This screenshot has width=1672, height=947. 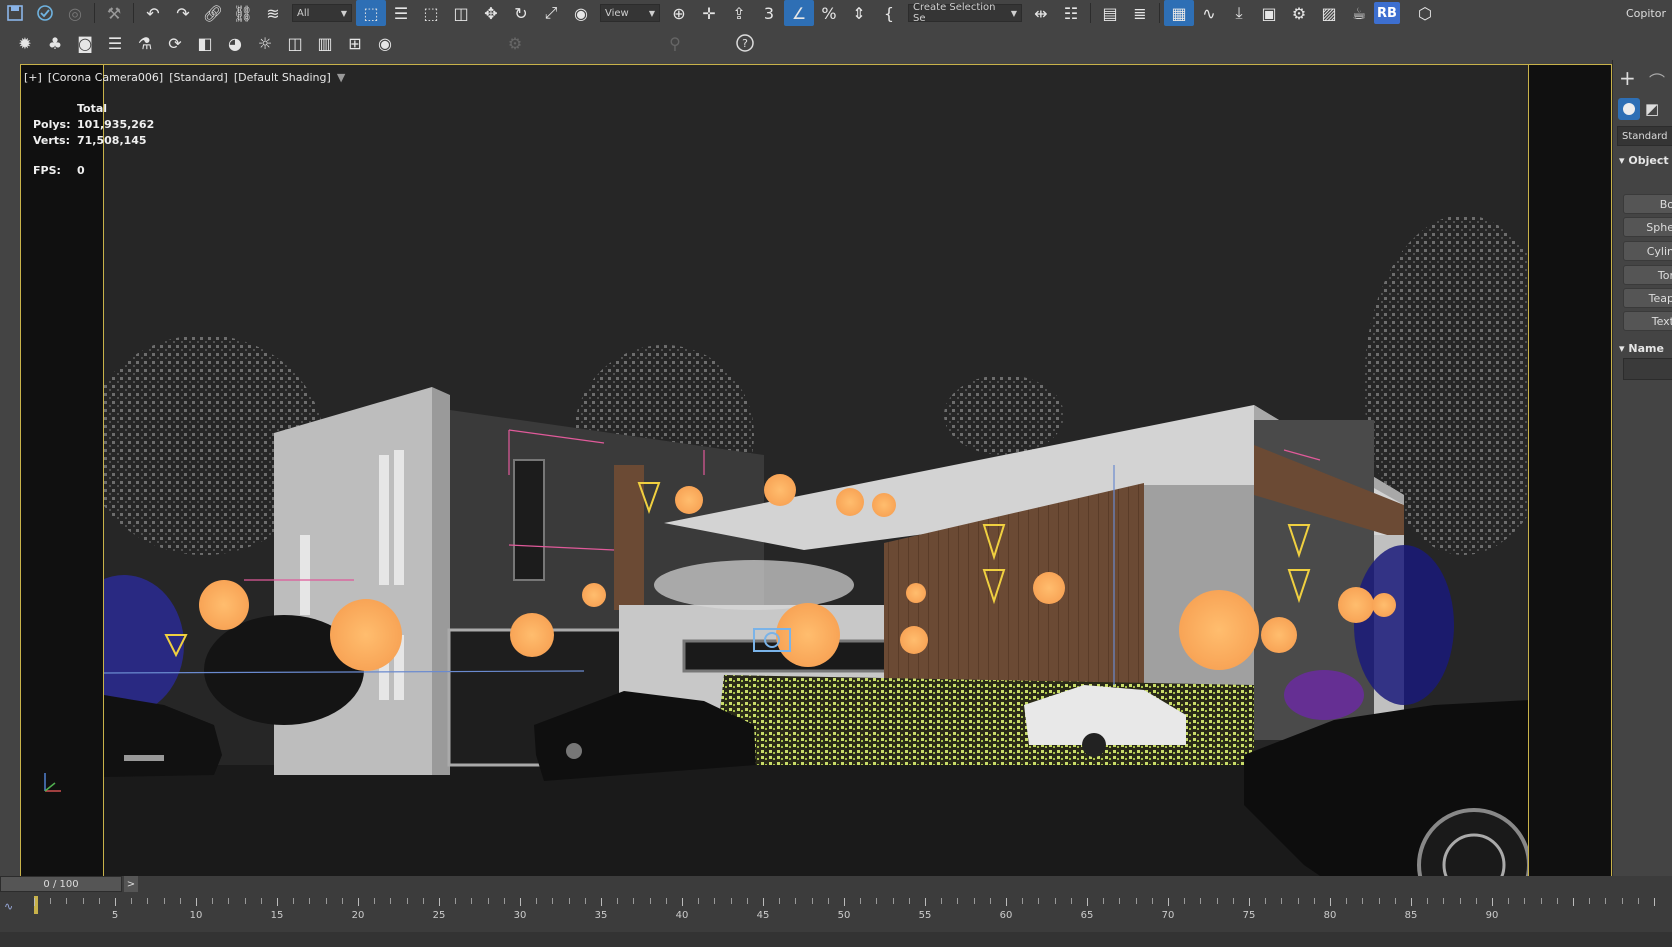 I want to click on redo-icon: ↷, so click(x=183, y=13).